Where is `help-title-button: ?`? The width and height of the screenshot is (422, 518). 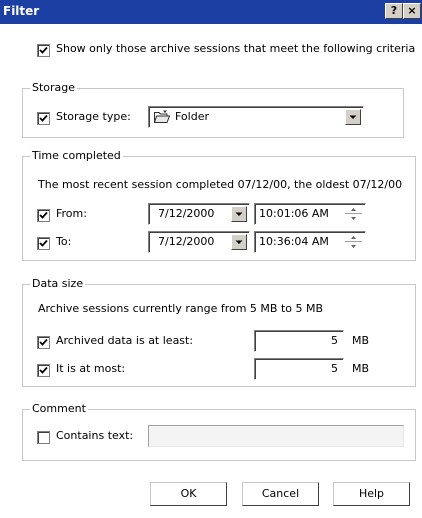 help-title-button: ? is located at coordinates (394, 11).